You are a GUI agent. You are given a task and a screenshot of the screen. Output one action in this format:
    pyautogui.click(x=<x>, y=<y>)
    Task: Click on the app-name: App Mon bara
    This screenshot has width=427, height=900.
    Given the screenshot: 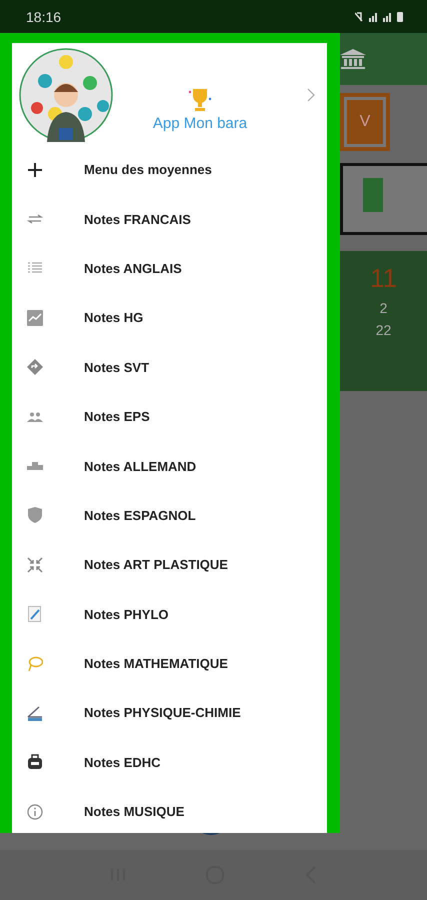 What is the action you would take?
    pyautogui.click(x=200, y=123)
    